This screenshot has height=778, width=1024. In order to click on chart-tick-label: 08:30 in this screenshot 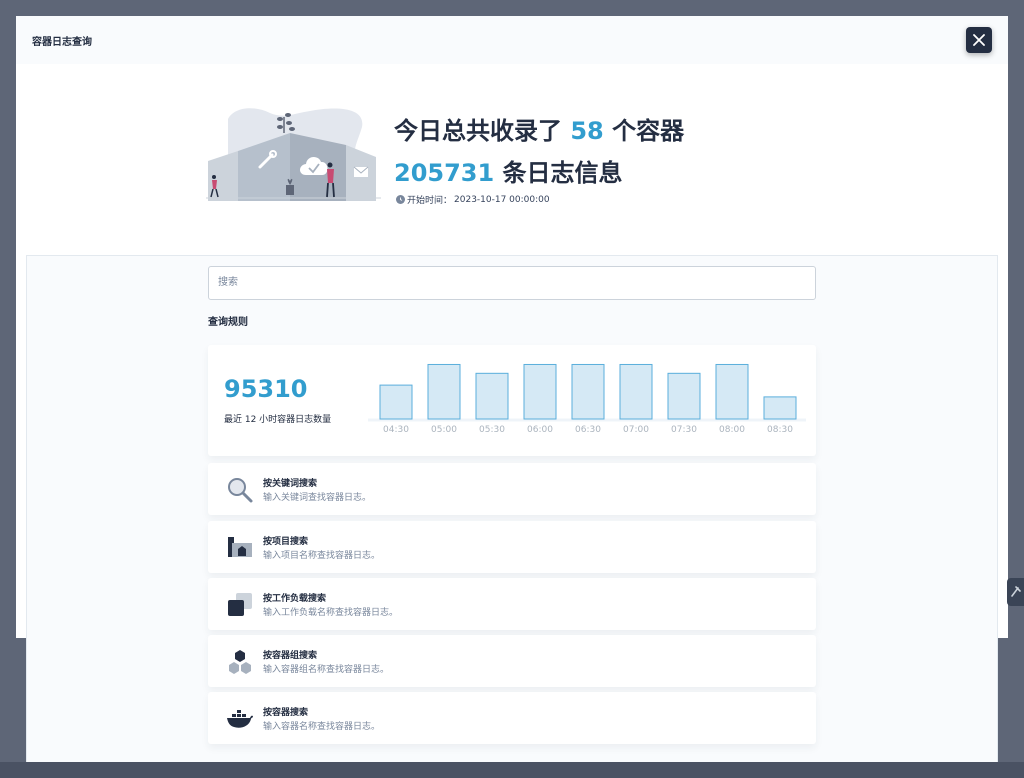, I will do `click(780, 430)`.